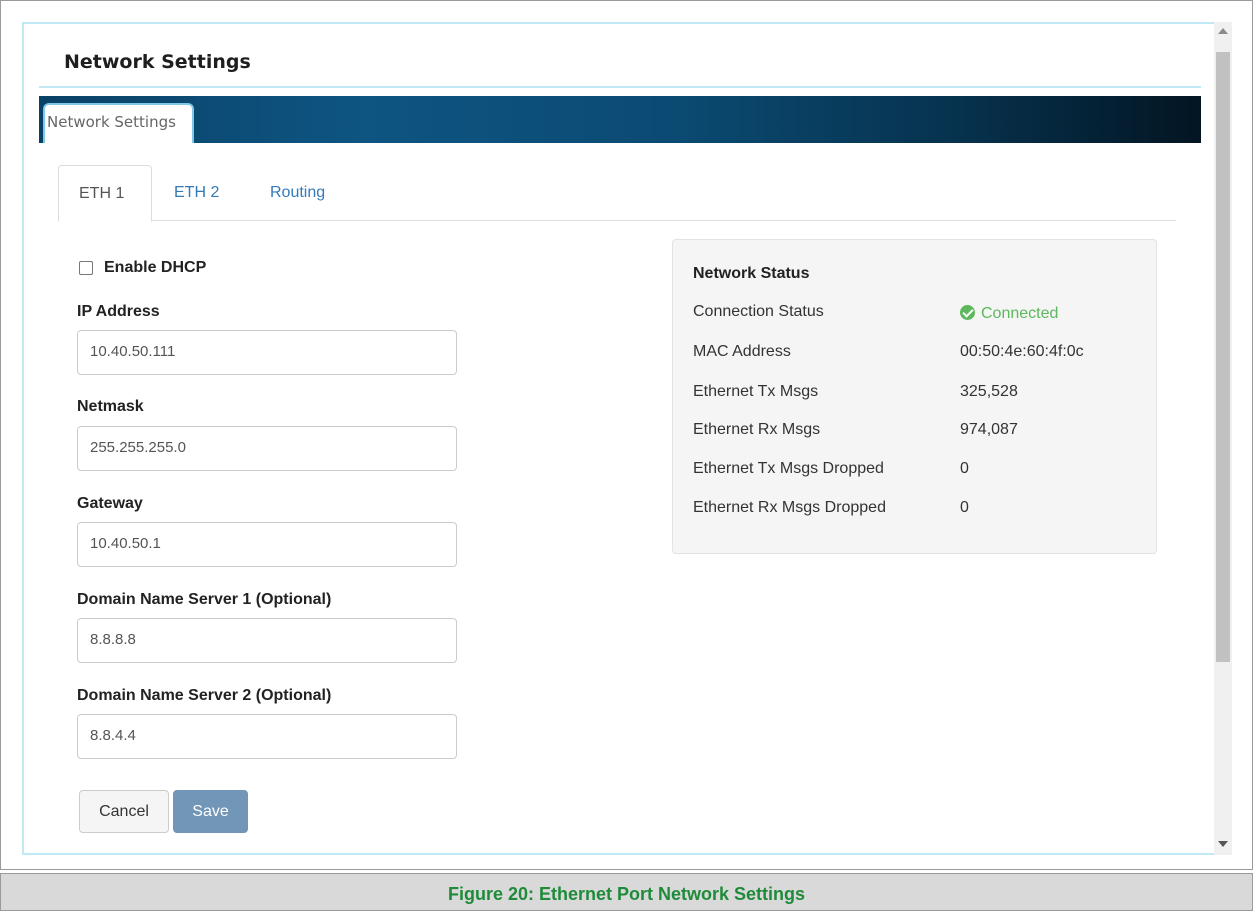 The width and height of the screenshot is (1253, 911). I want to click on cancel-button: Cancel, so click(124, 811).